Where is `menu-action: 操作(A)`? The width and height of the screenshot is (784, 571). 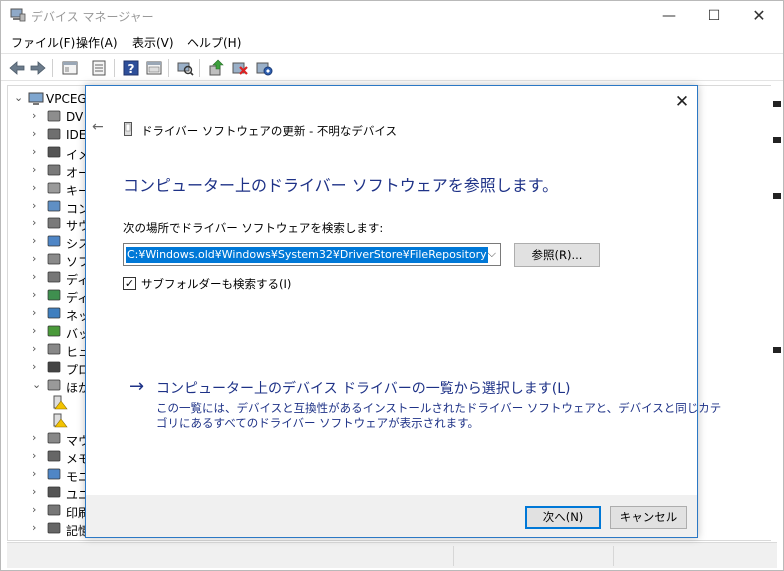 menu-action: 操作(A) is located at coordinates (97, 42).